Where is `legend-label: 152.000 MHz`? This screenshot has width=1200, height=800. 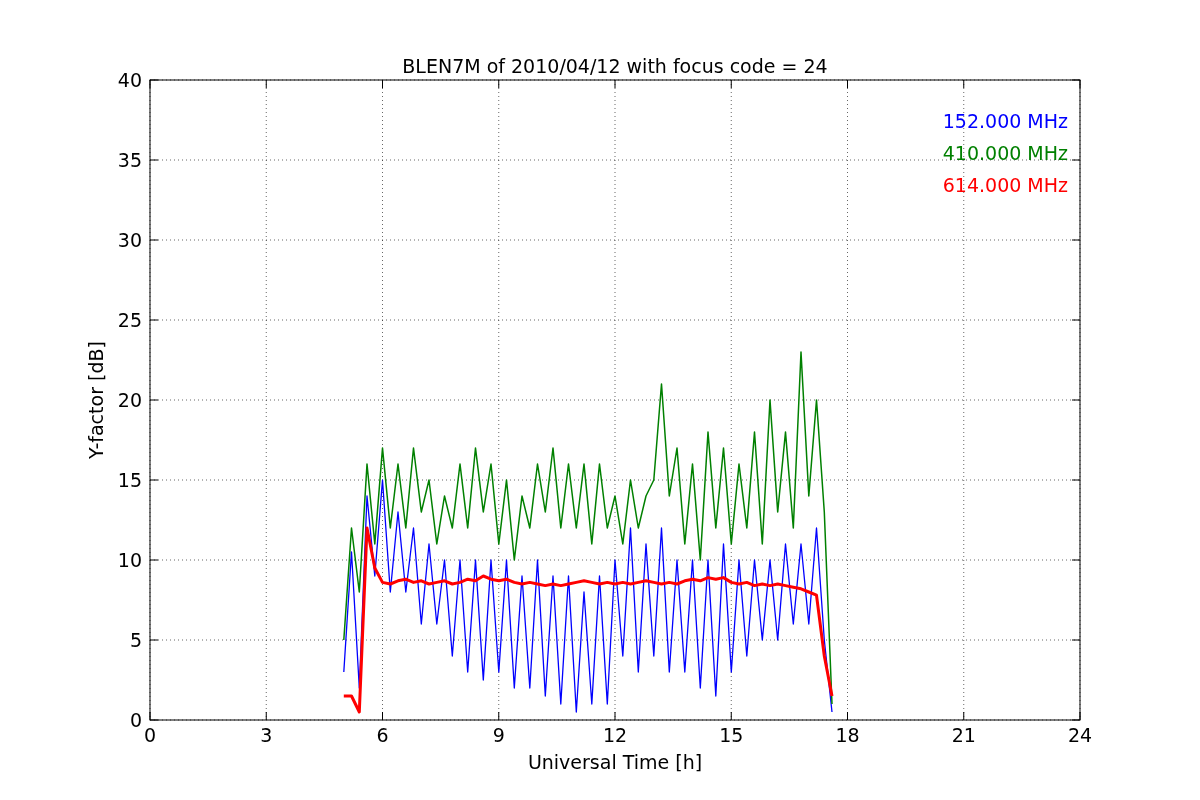 legend-label: 152.000 MHz is located at coordinates (1005, 121).